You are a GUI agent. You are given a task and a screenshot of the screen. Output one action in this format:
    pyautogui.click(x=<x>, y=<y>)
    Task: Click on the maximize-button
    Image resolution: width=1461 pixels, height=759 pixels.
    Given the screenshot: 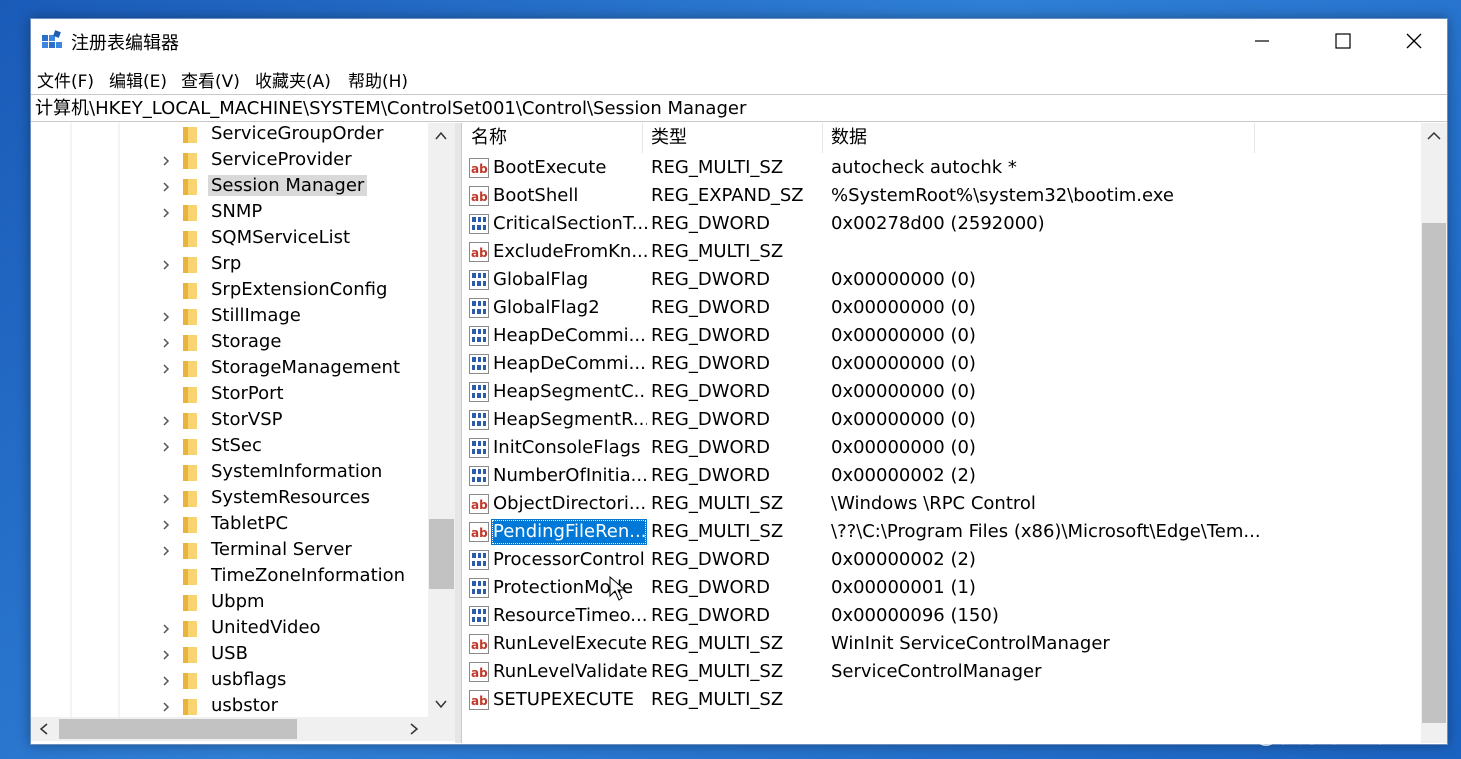 What is the action you would take?
    pyautogui.click(x=1343, y=41)
    